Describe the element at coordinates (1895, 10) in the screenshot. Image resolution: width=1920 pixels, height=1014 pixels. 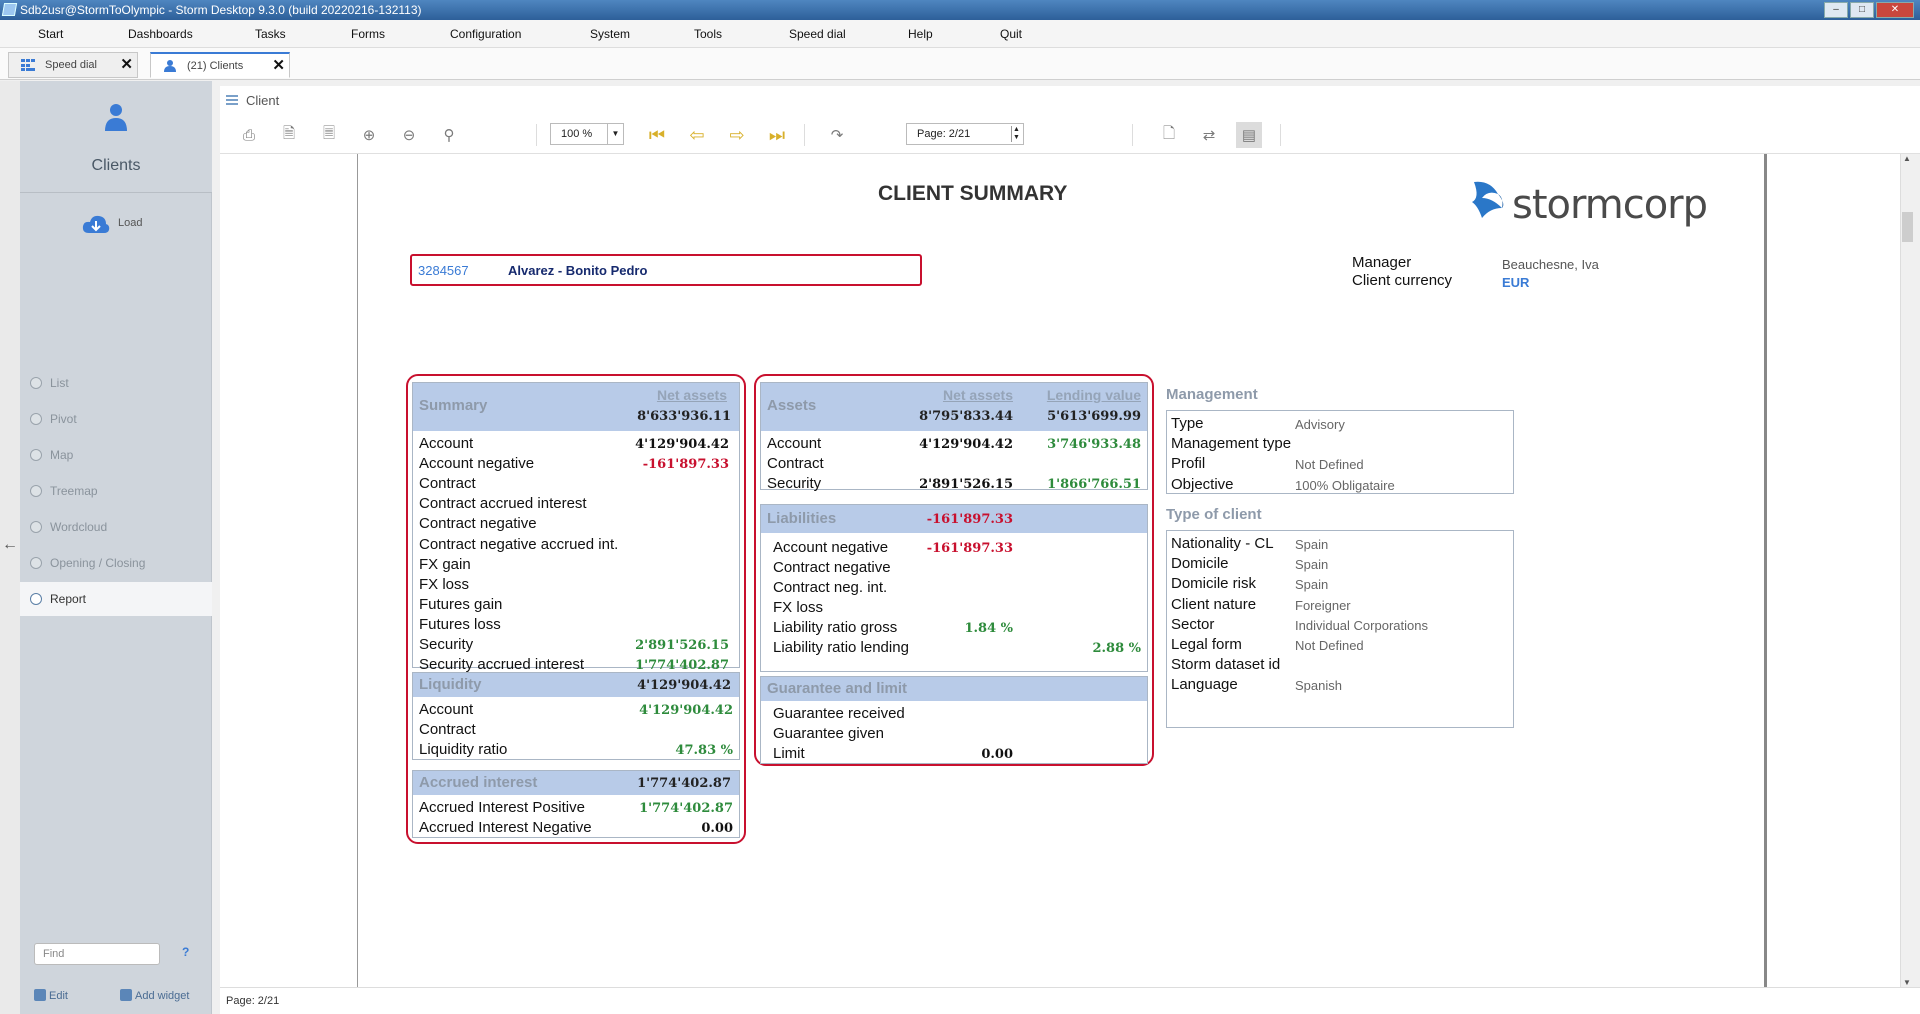
I see `close-window-button: ✕` at that location.